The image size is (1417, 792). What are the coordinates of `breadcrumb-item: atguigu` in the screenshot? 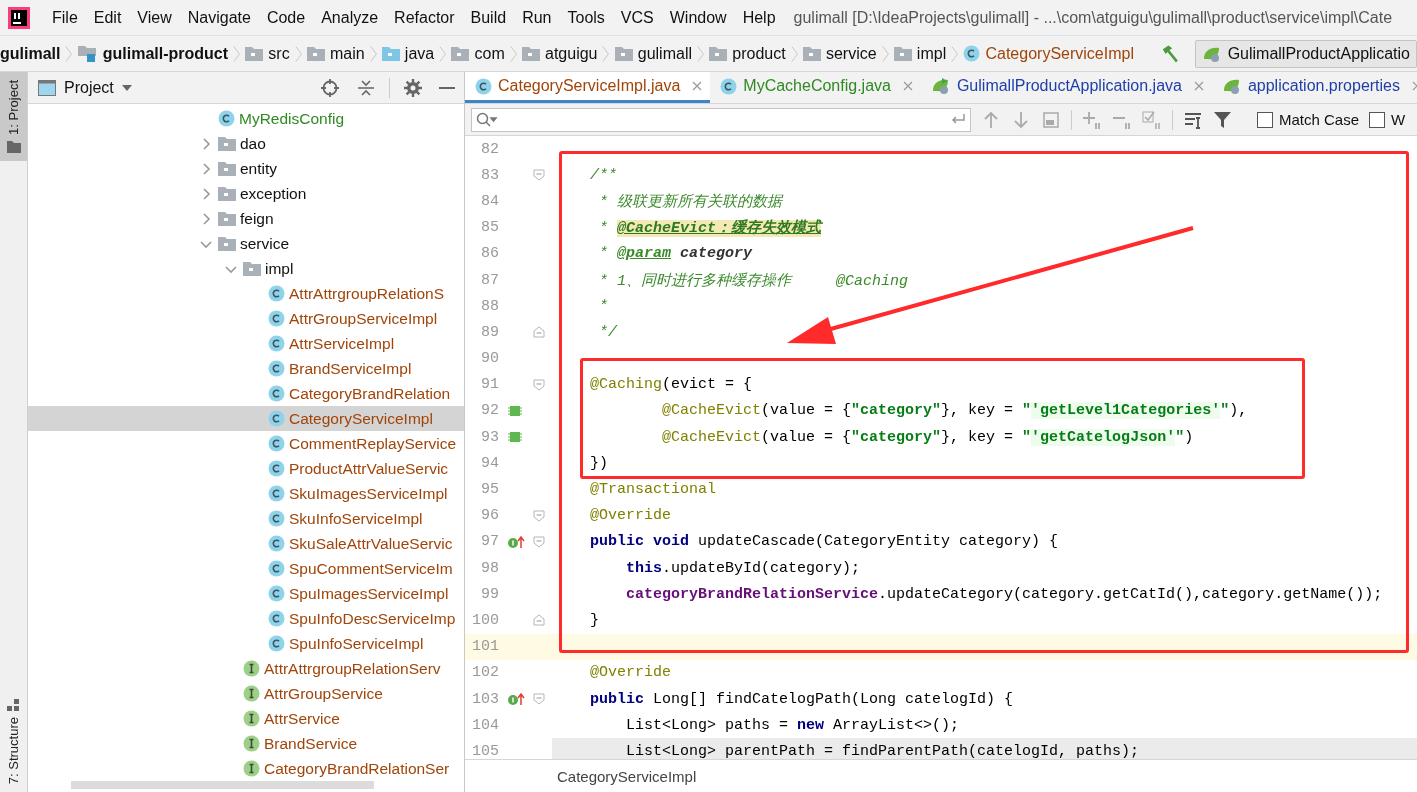 It's located at (560, 53).